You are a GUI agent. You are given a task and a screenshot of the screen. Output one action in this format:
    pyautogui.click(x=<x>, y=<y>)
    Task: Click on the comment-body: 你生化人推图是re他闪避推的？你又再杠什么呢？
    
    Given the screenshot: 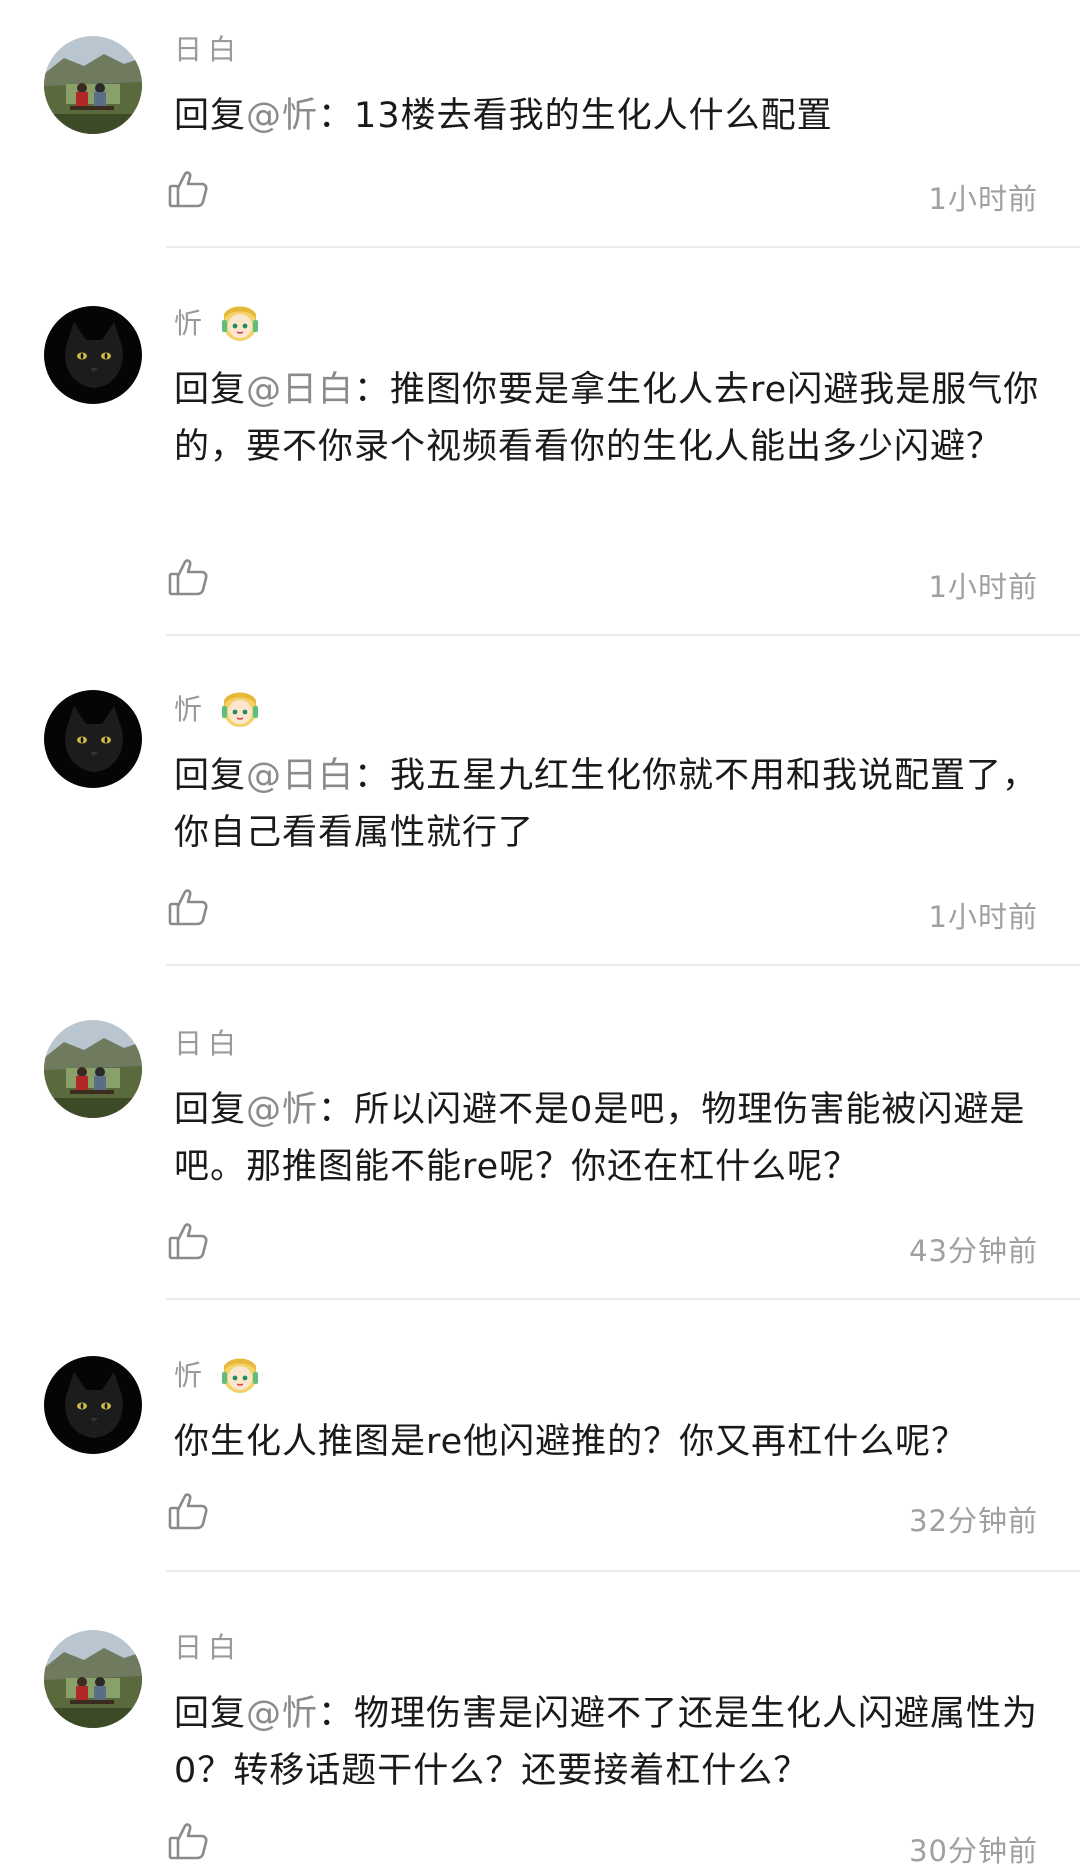 What is the action you would take?
    pyautogui.click(x=571, y=1442)
    